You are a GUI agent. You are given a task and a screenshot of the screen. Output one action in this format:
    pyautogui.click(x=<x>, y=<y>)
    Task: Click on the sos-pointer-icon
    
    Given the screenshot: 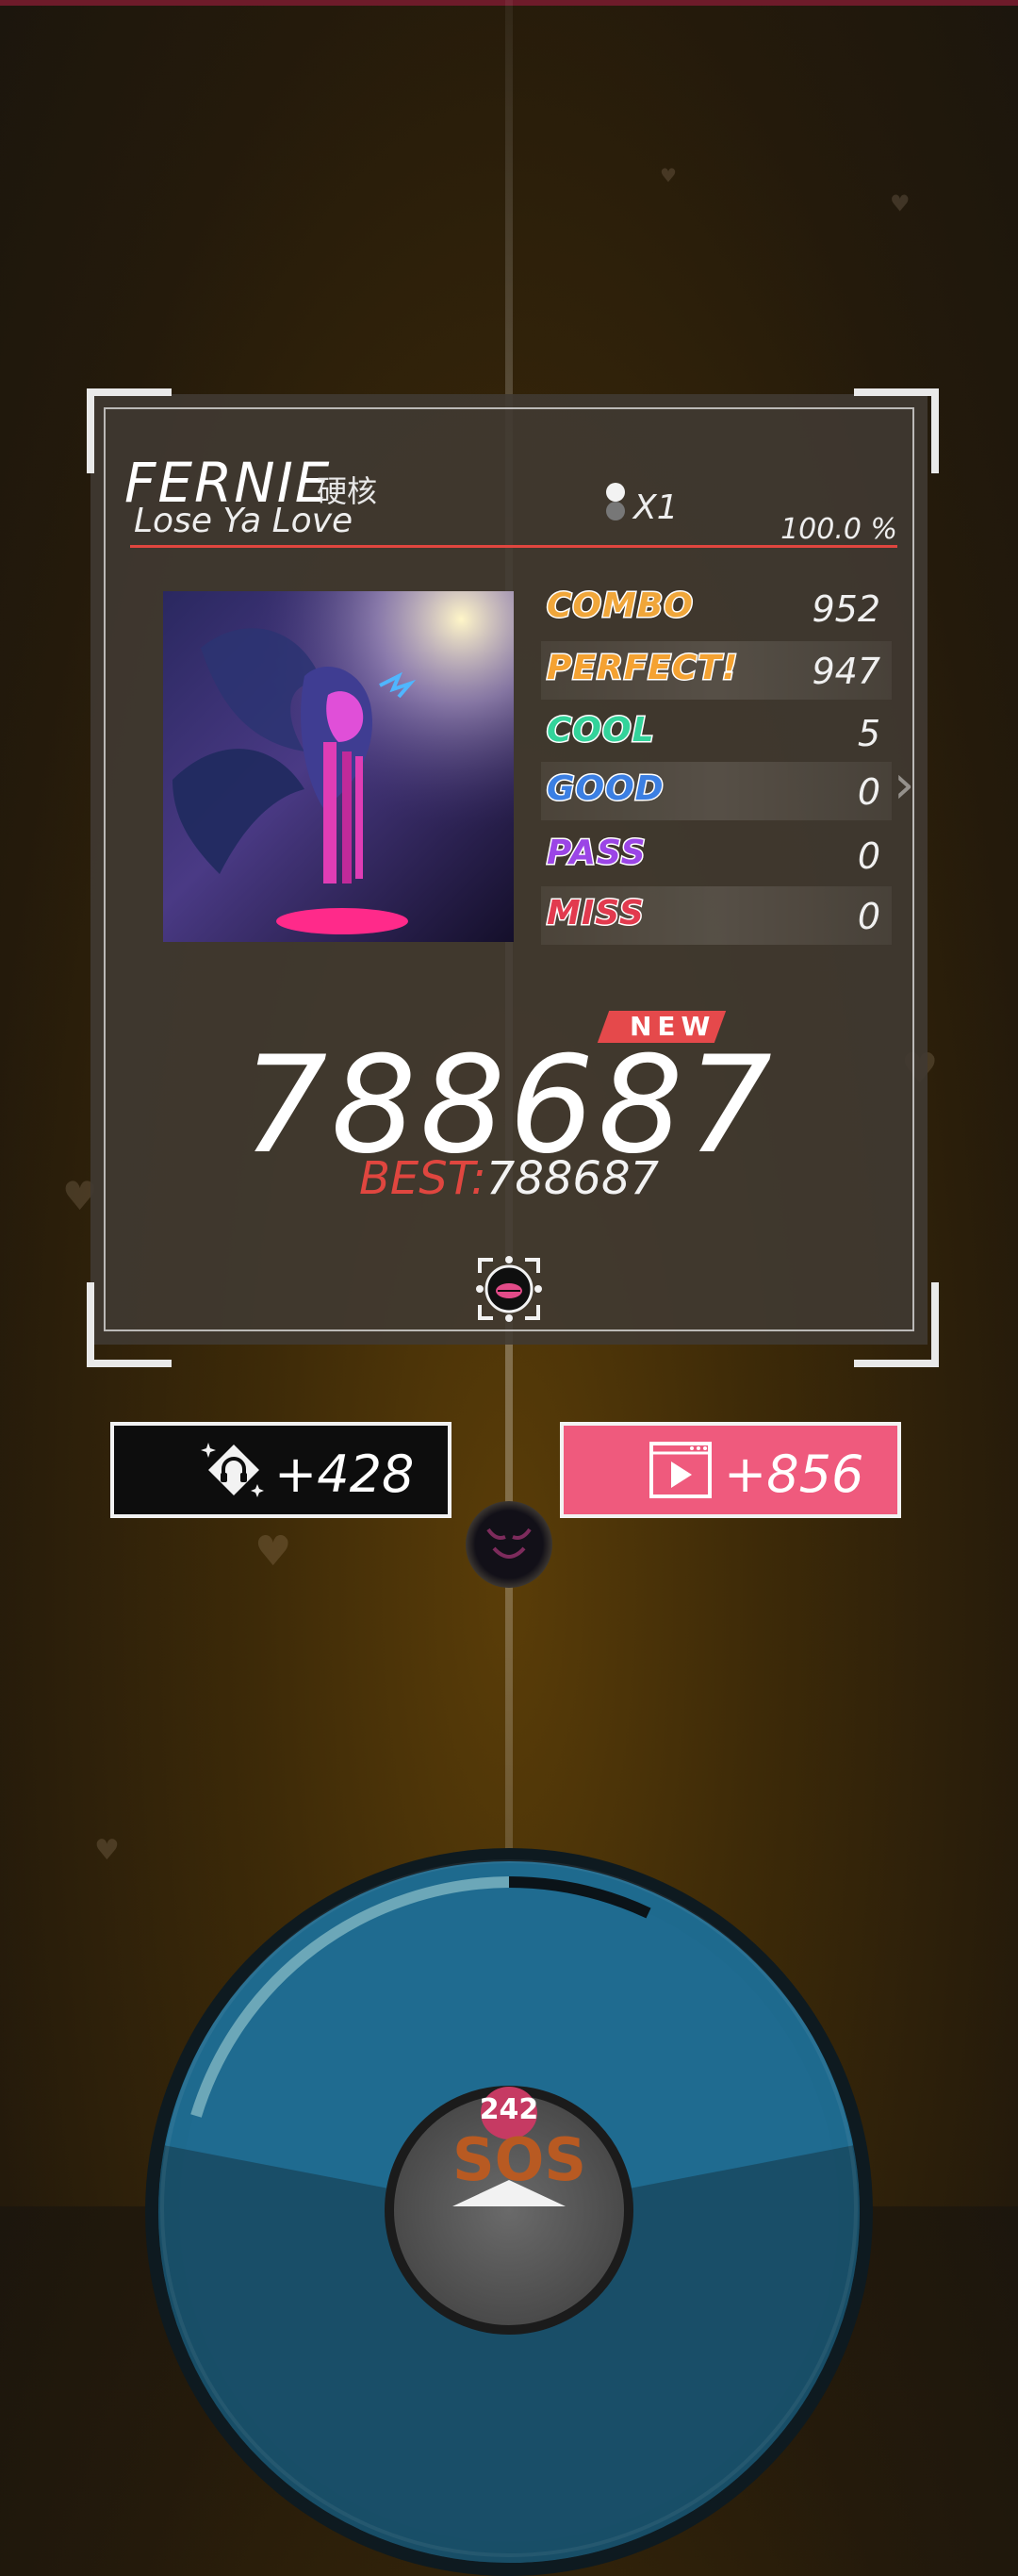 What is the action you would take?
    pyautogui.click(x=509, y=2193)
    